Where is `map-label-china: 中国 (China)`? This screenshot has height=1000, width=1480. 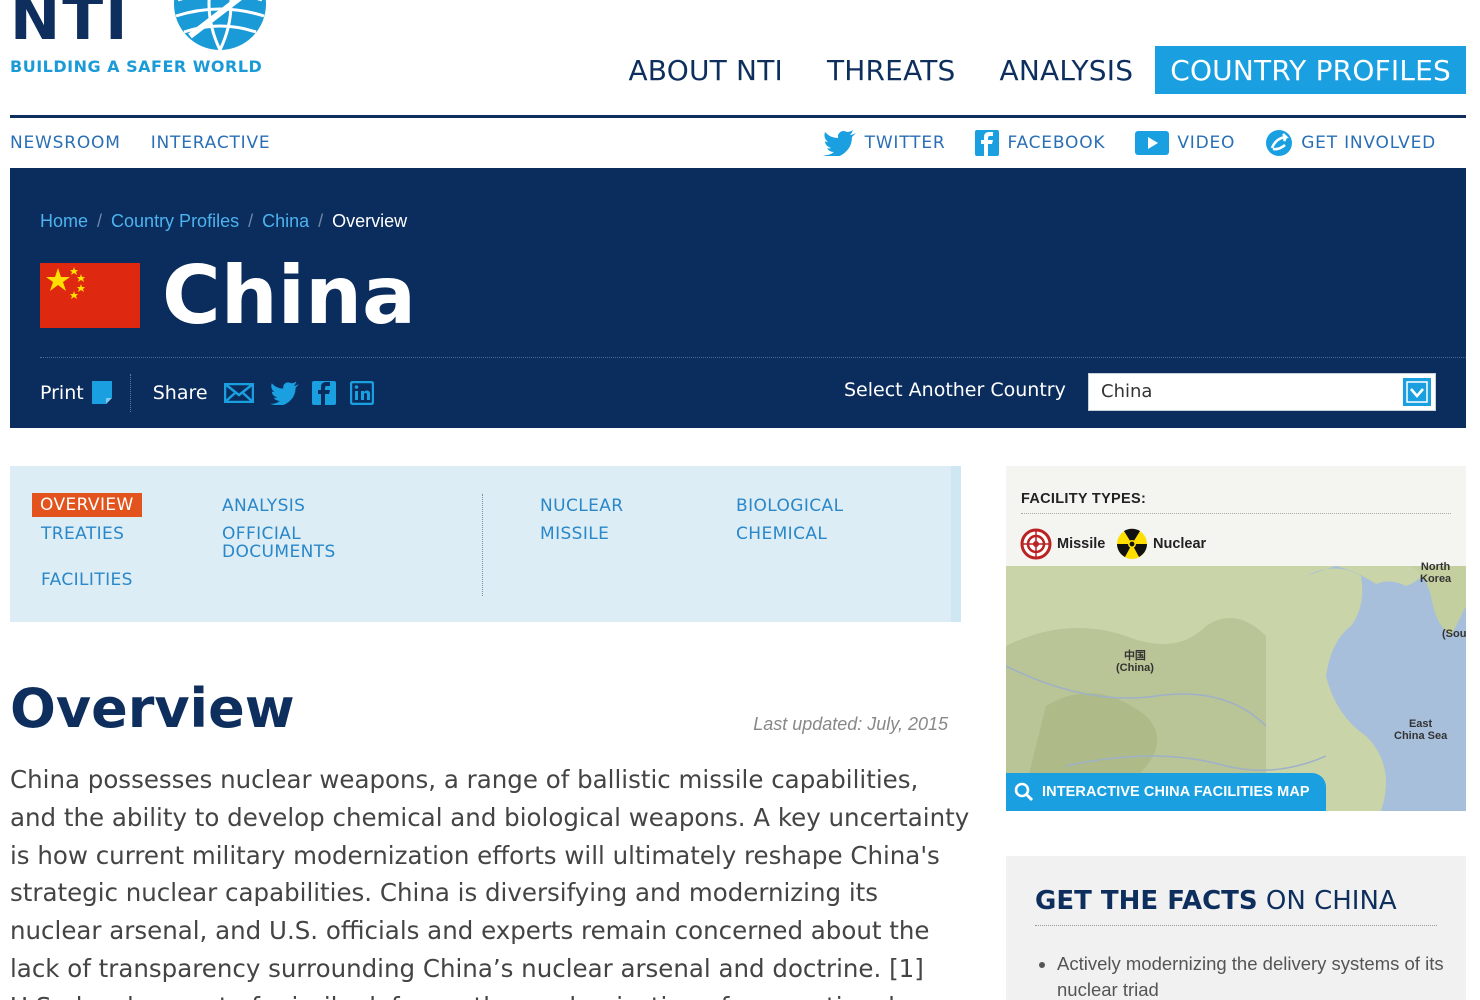
map-label-china: 中国 (China) is located at coordinates (1135, 662).